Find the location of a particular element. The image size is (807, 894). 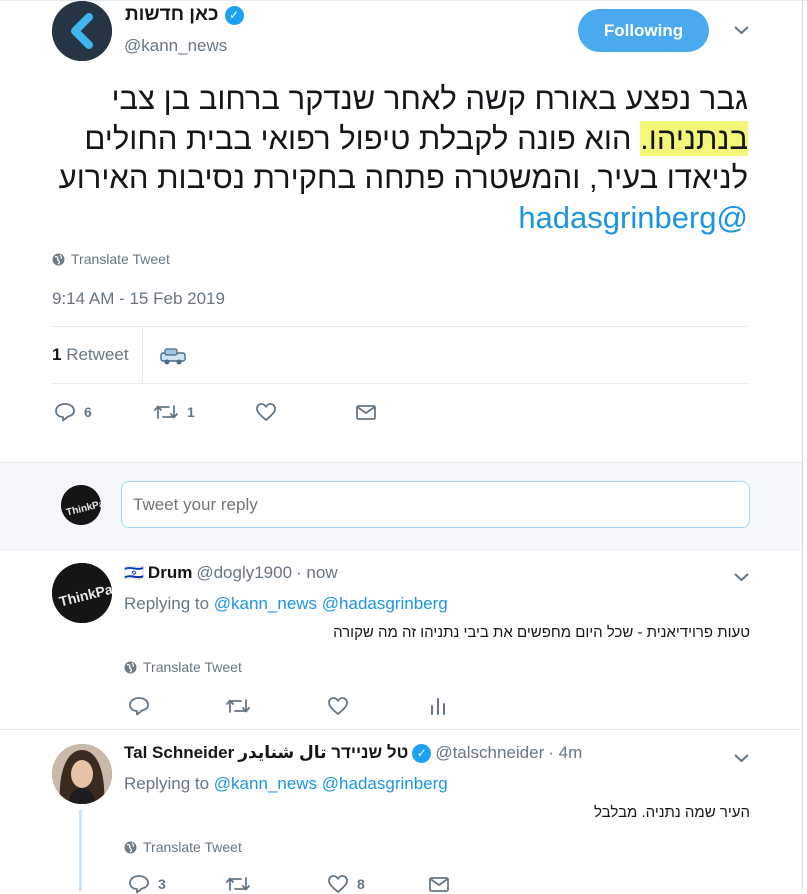

user-avatar: ThinkPad is located at coordinates (81, 505).